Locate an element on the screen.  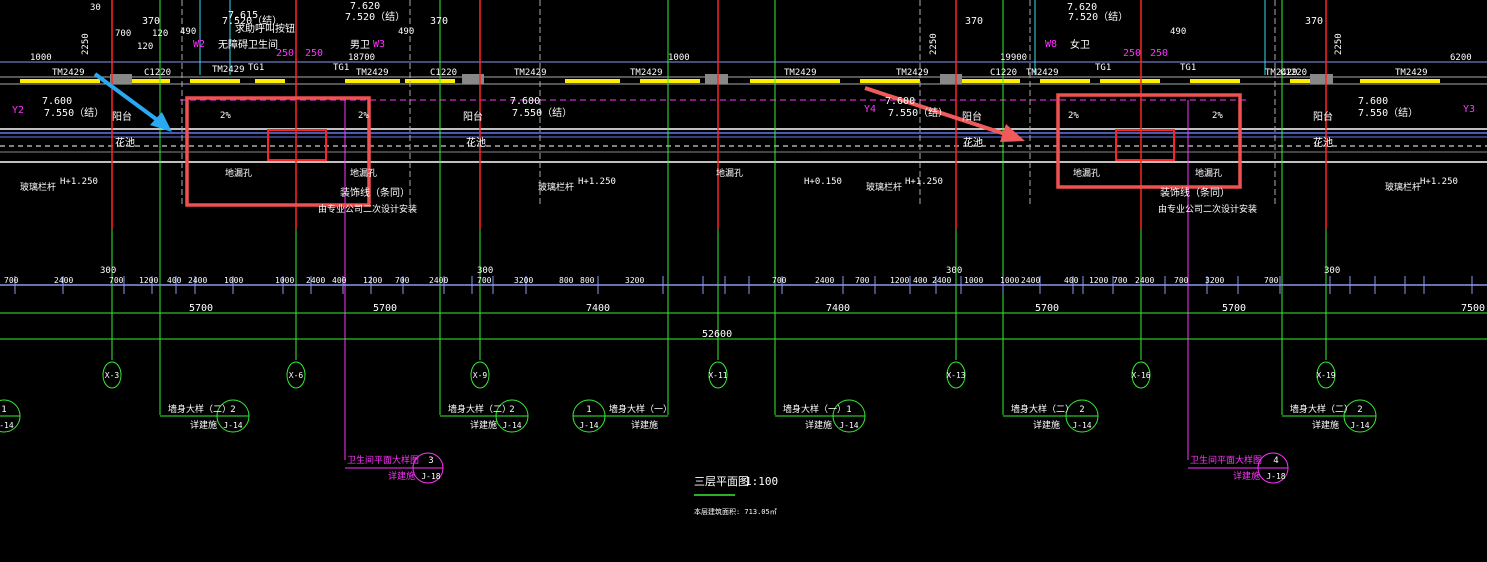
slope-label: 2% is located at coordinates (363, 116).